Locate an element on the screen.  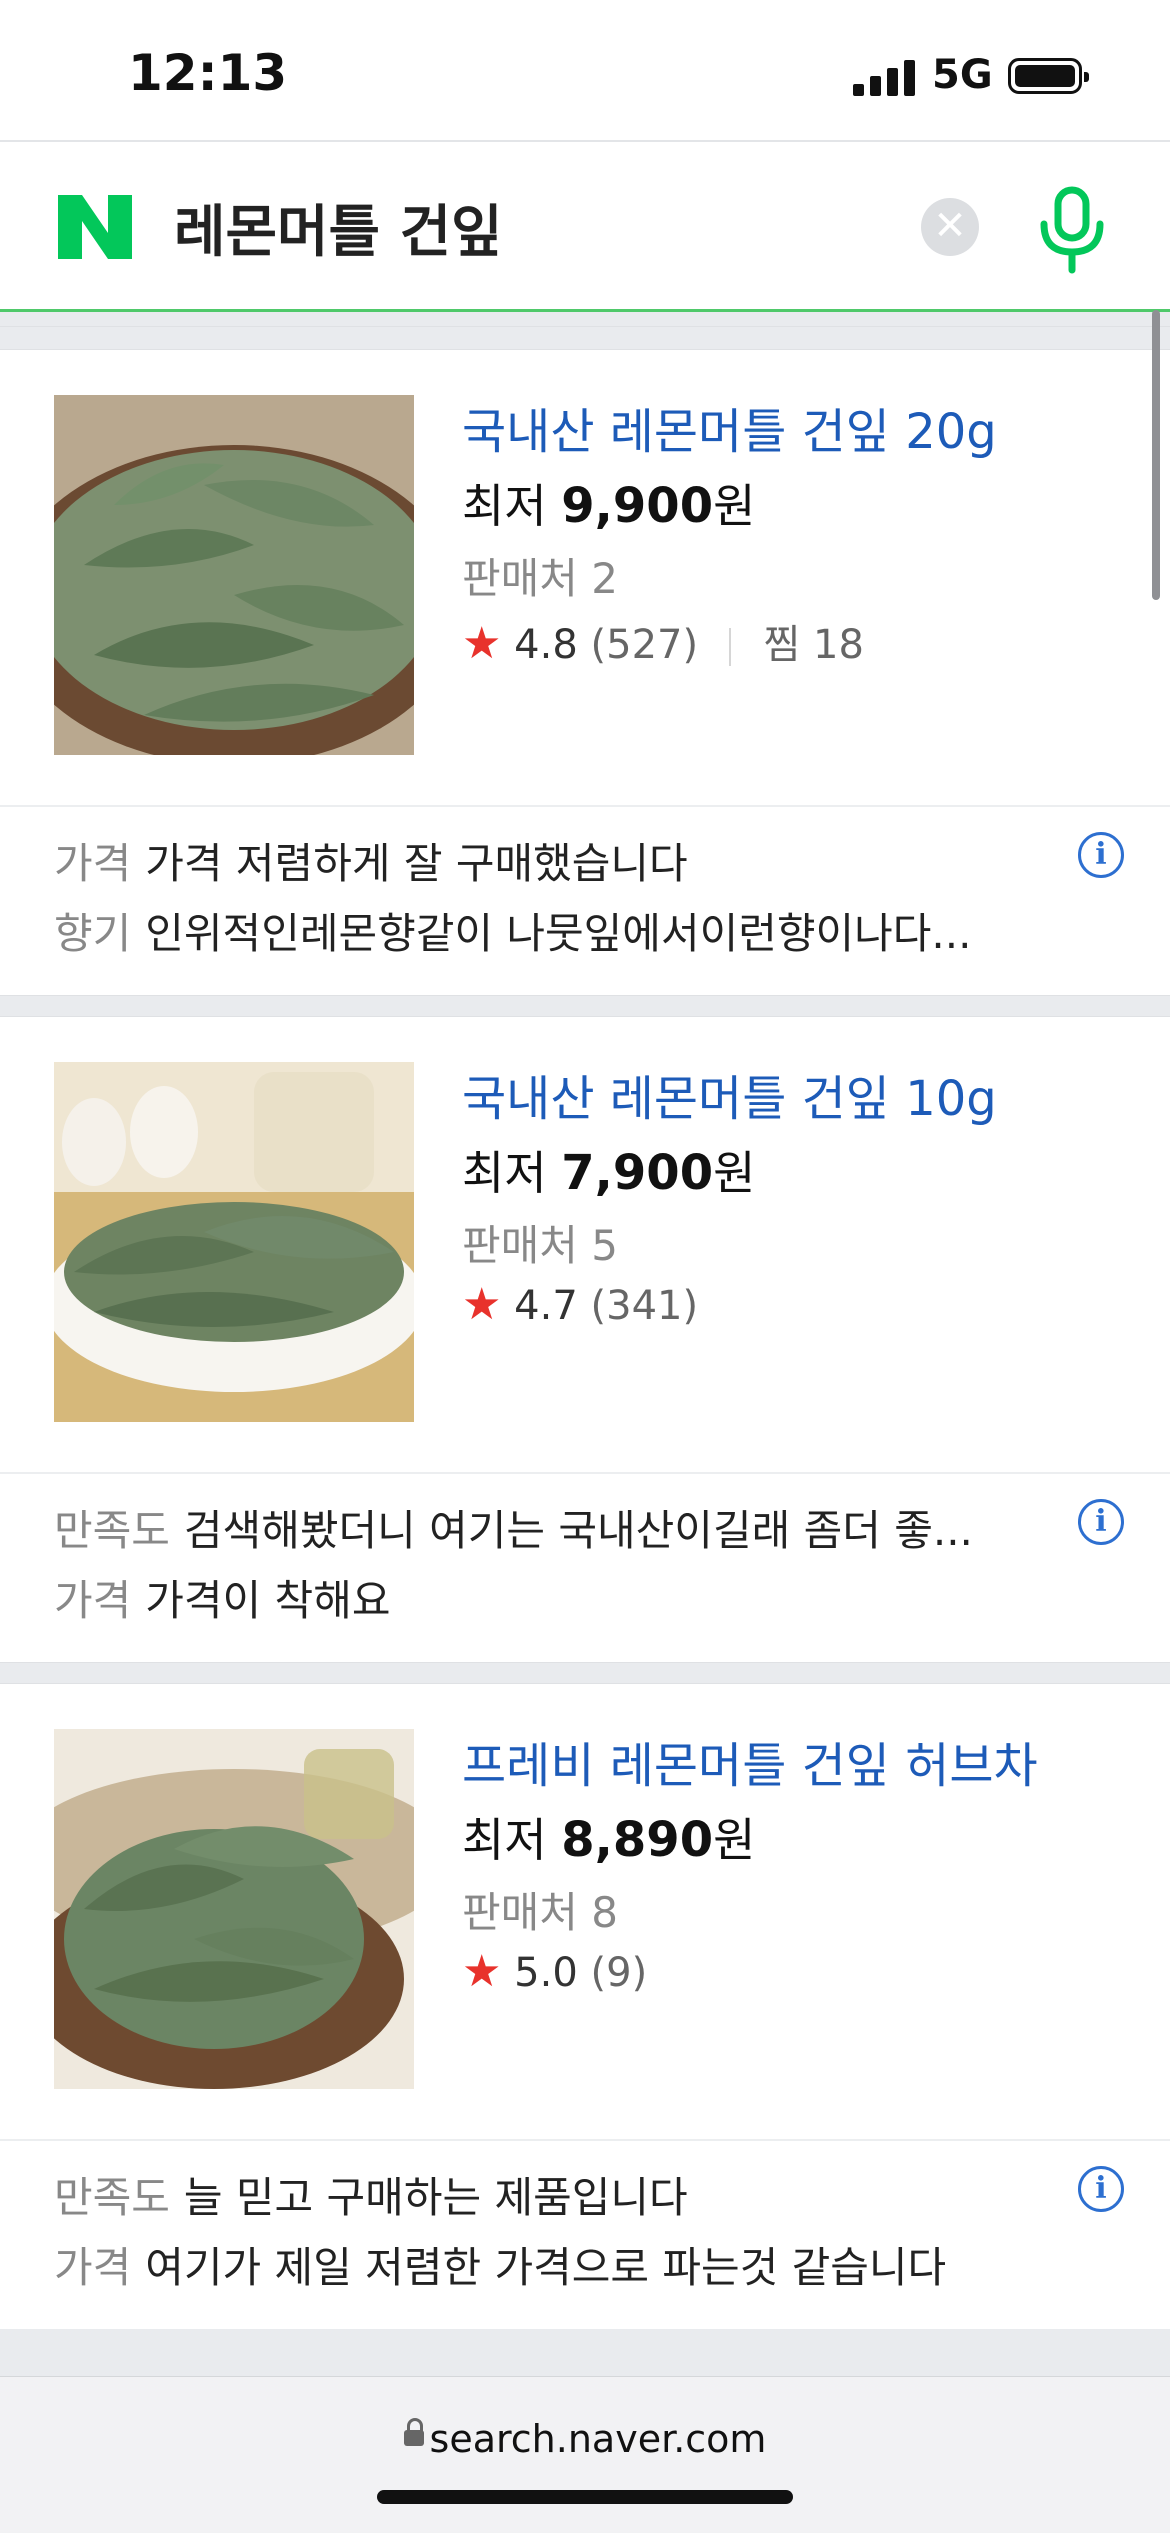
review-count: (527) is located at coordinates (645, 645).